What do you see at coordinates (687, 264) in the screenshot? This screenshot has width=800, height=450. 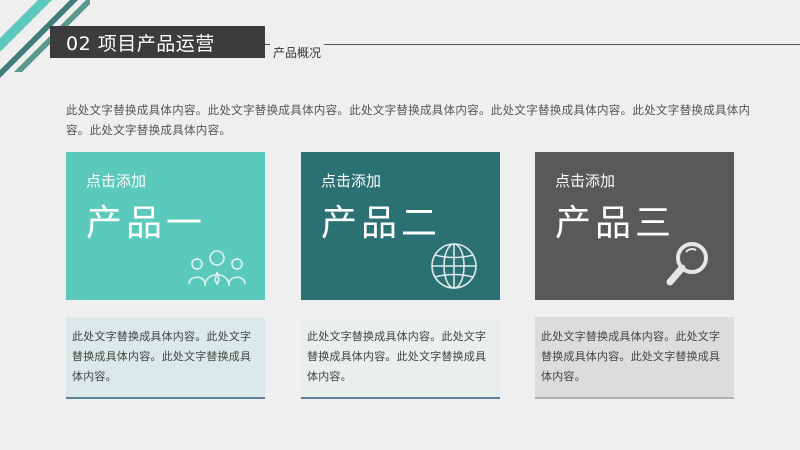 I see `magnifier-icon` at bounding box center [687, 264].